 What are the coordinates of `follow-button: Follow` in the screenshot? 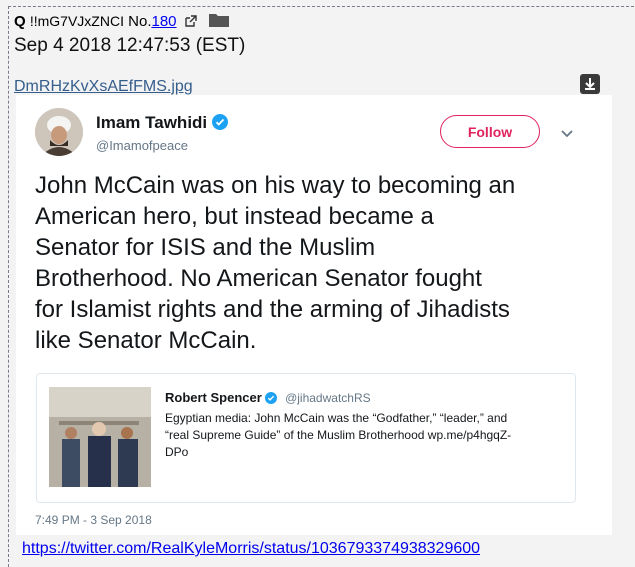 It's located at (490, 131).